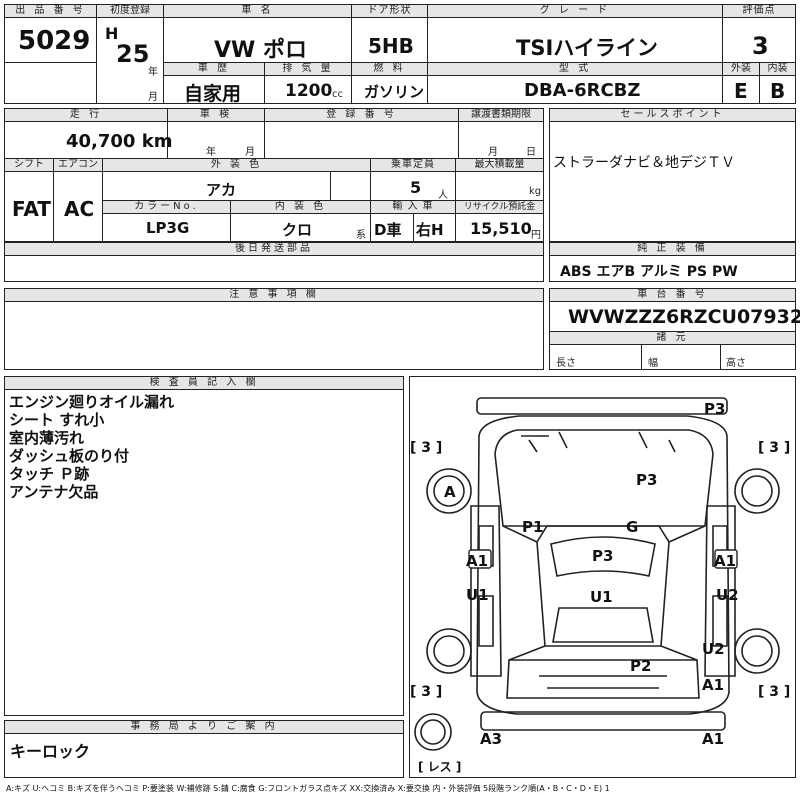  Describe the element at coordinates (575, 11) in the screenshot. I see `grade-header: グ レ ー ド` at that location.